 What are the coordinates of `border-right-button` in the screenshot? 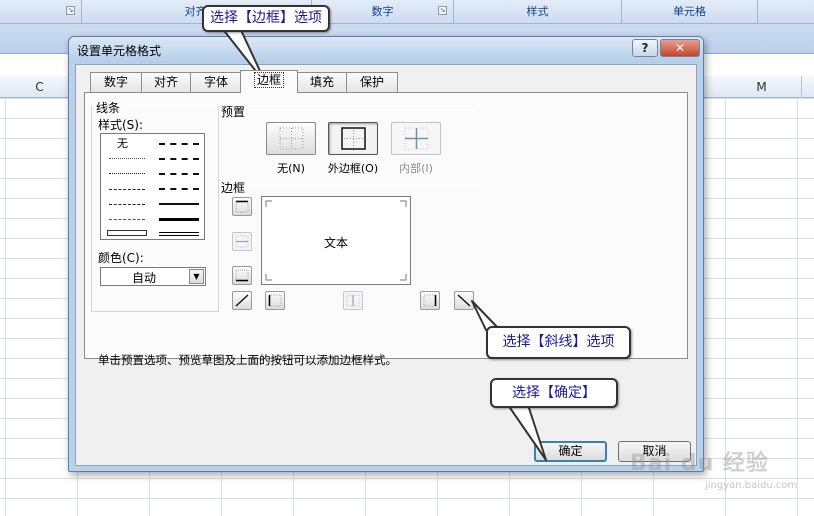 It's located at (430, 300).